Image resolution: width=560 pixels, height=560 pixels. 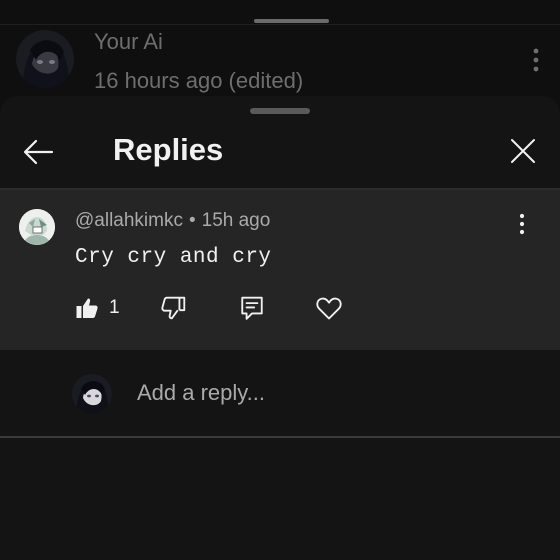 I want to click on reply-meta: @allahkimkc • 15h ago, so click(x=172, y=221).